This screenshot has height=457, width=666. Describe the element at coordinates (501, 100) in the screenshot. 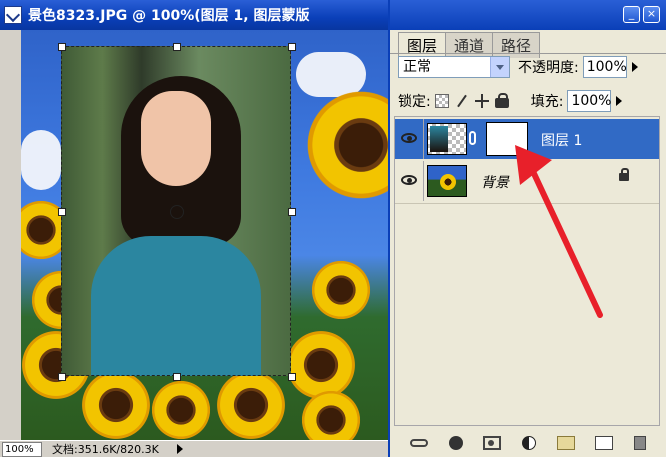

I see `lock-all-icon` at that location.